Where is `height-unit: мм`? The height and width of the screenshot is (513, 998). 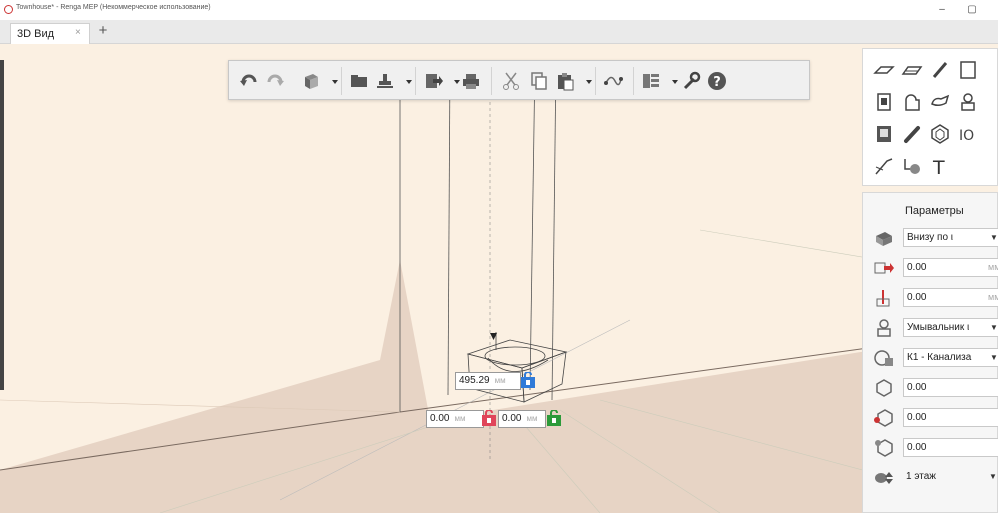 height-unit: мм is located at coordinates (500, 380).